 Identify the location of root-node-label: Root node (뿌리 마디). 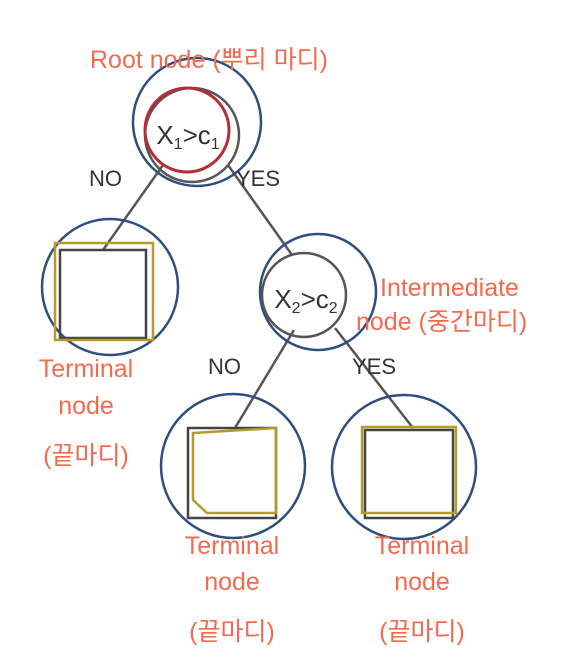
(209, 60).